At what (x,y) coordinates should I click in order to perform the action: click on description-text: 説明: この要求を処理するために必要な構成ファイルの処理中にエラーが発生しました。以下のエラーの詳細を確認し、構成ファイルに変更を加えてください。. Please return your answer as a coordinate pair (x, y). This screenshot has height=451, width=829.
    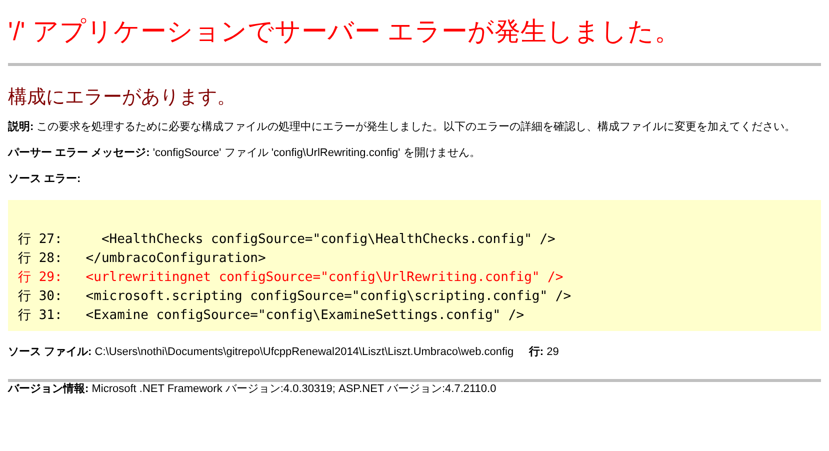
    Looking at the image, I should click on (402, 127).